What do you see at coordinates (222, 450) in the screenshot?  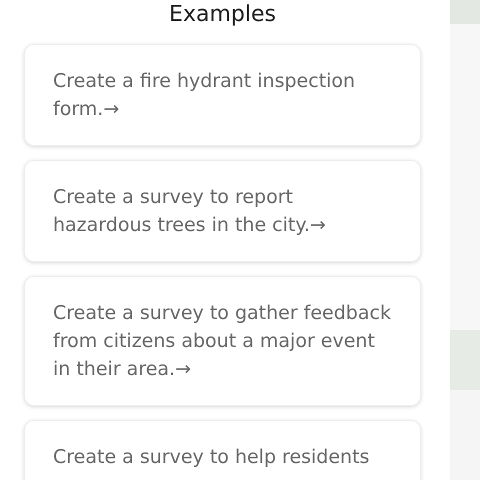 I see `example-card: Create a survey to help residents` at bounding box center [222, 450].